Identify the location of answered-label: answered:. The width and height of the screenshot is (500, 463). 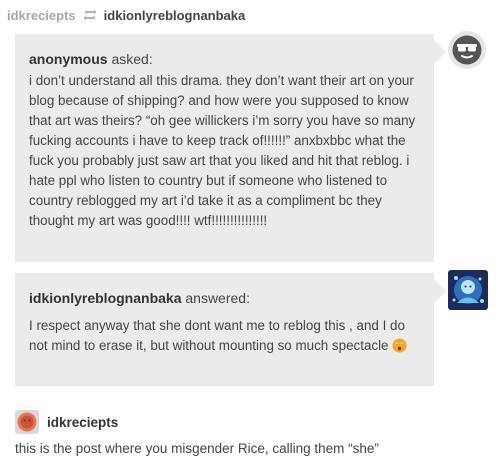
(217, 298).